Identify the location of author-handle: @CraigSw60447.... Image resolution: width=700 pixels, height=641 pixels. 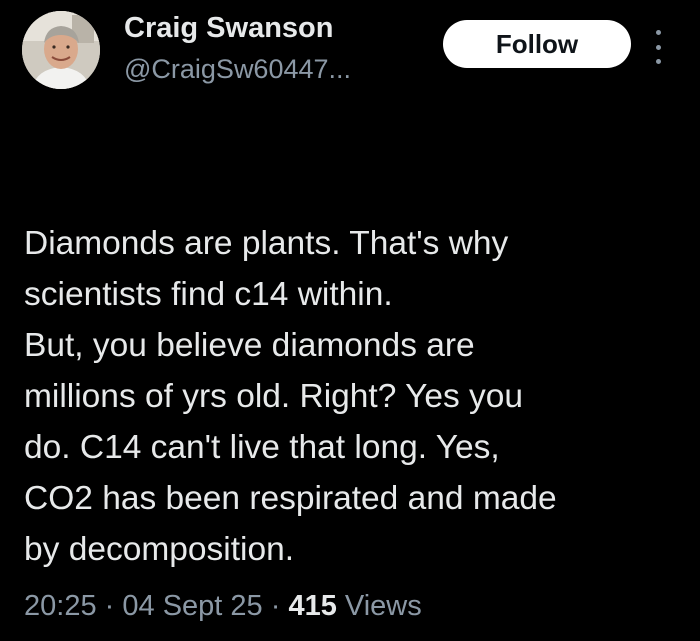
(237, 69).